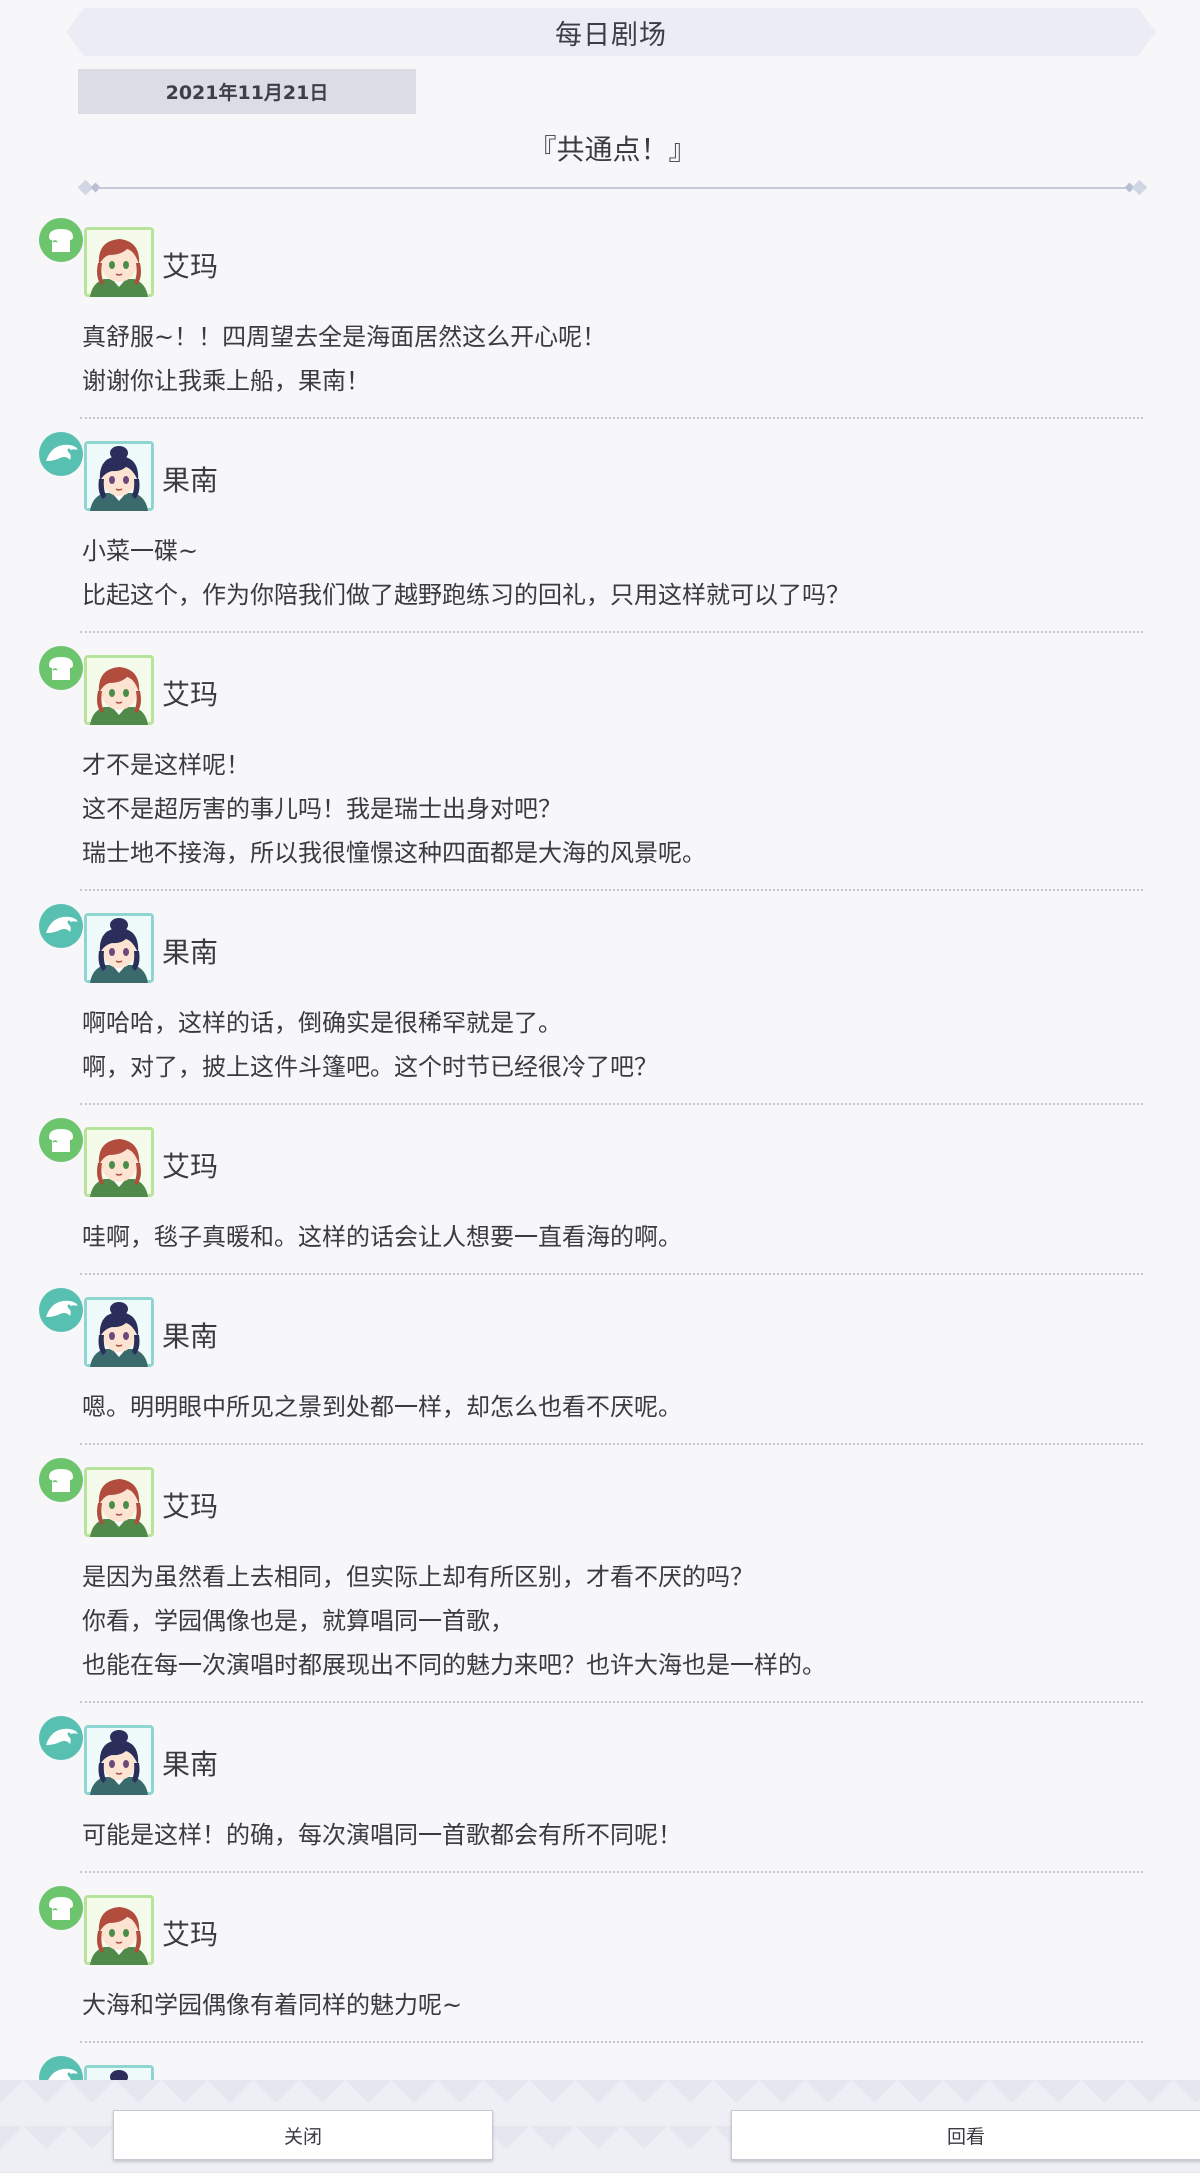 The image size is (1200, 2173). Describe the element at coordinates (382, 1835) in the screenshot. I see `dialog-line: 可能是这样！的确，每次演唱同一首歌都会有所不同呢！` at that location.